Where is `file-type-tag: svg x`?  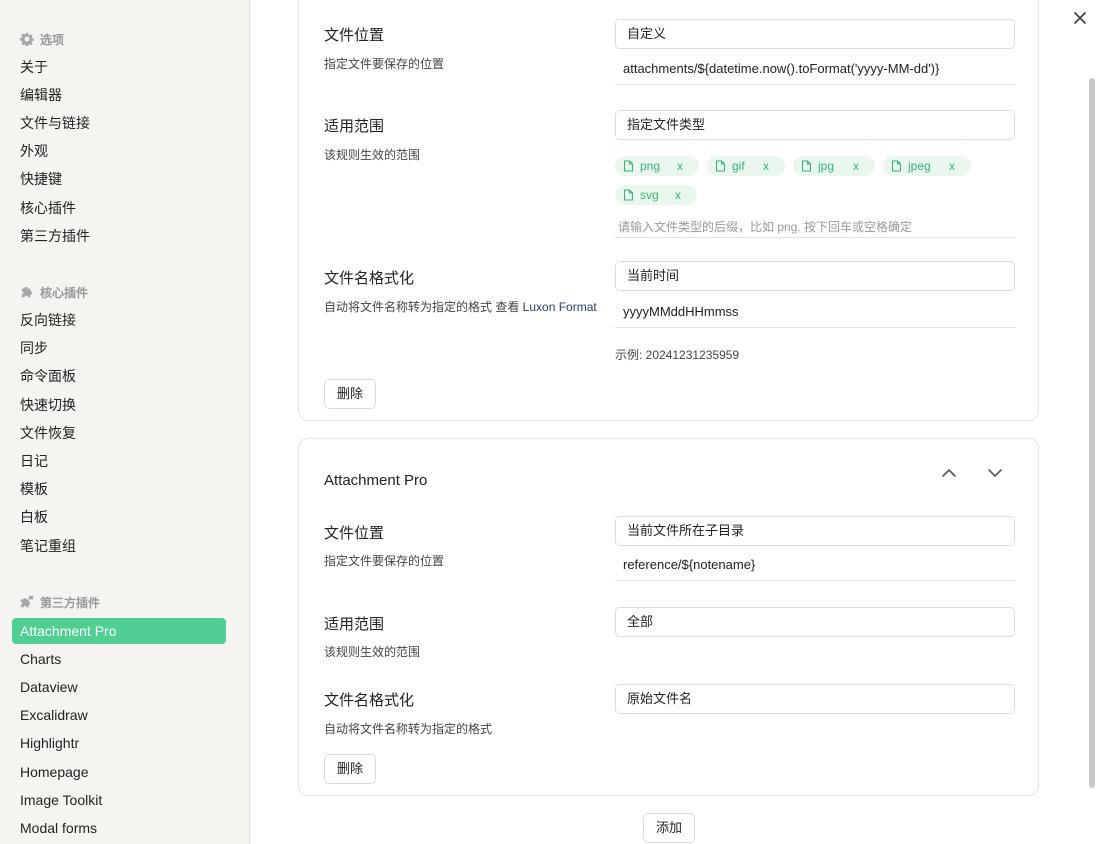
file-type-tag: svg x is located at coordinates (656, 195).